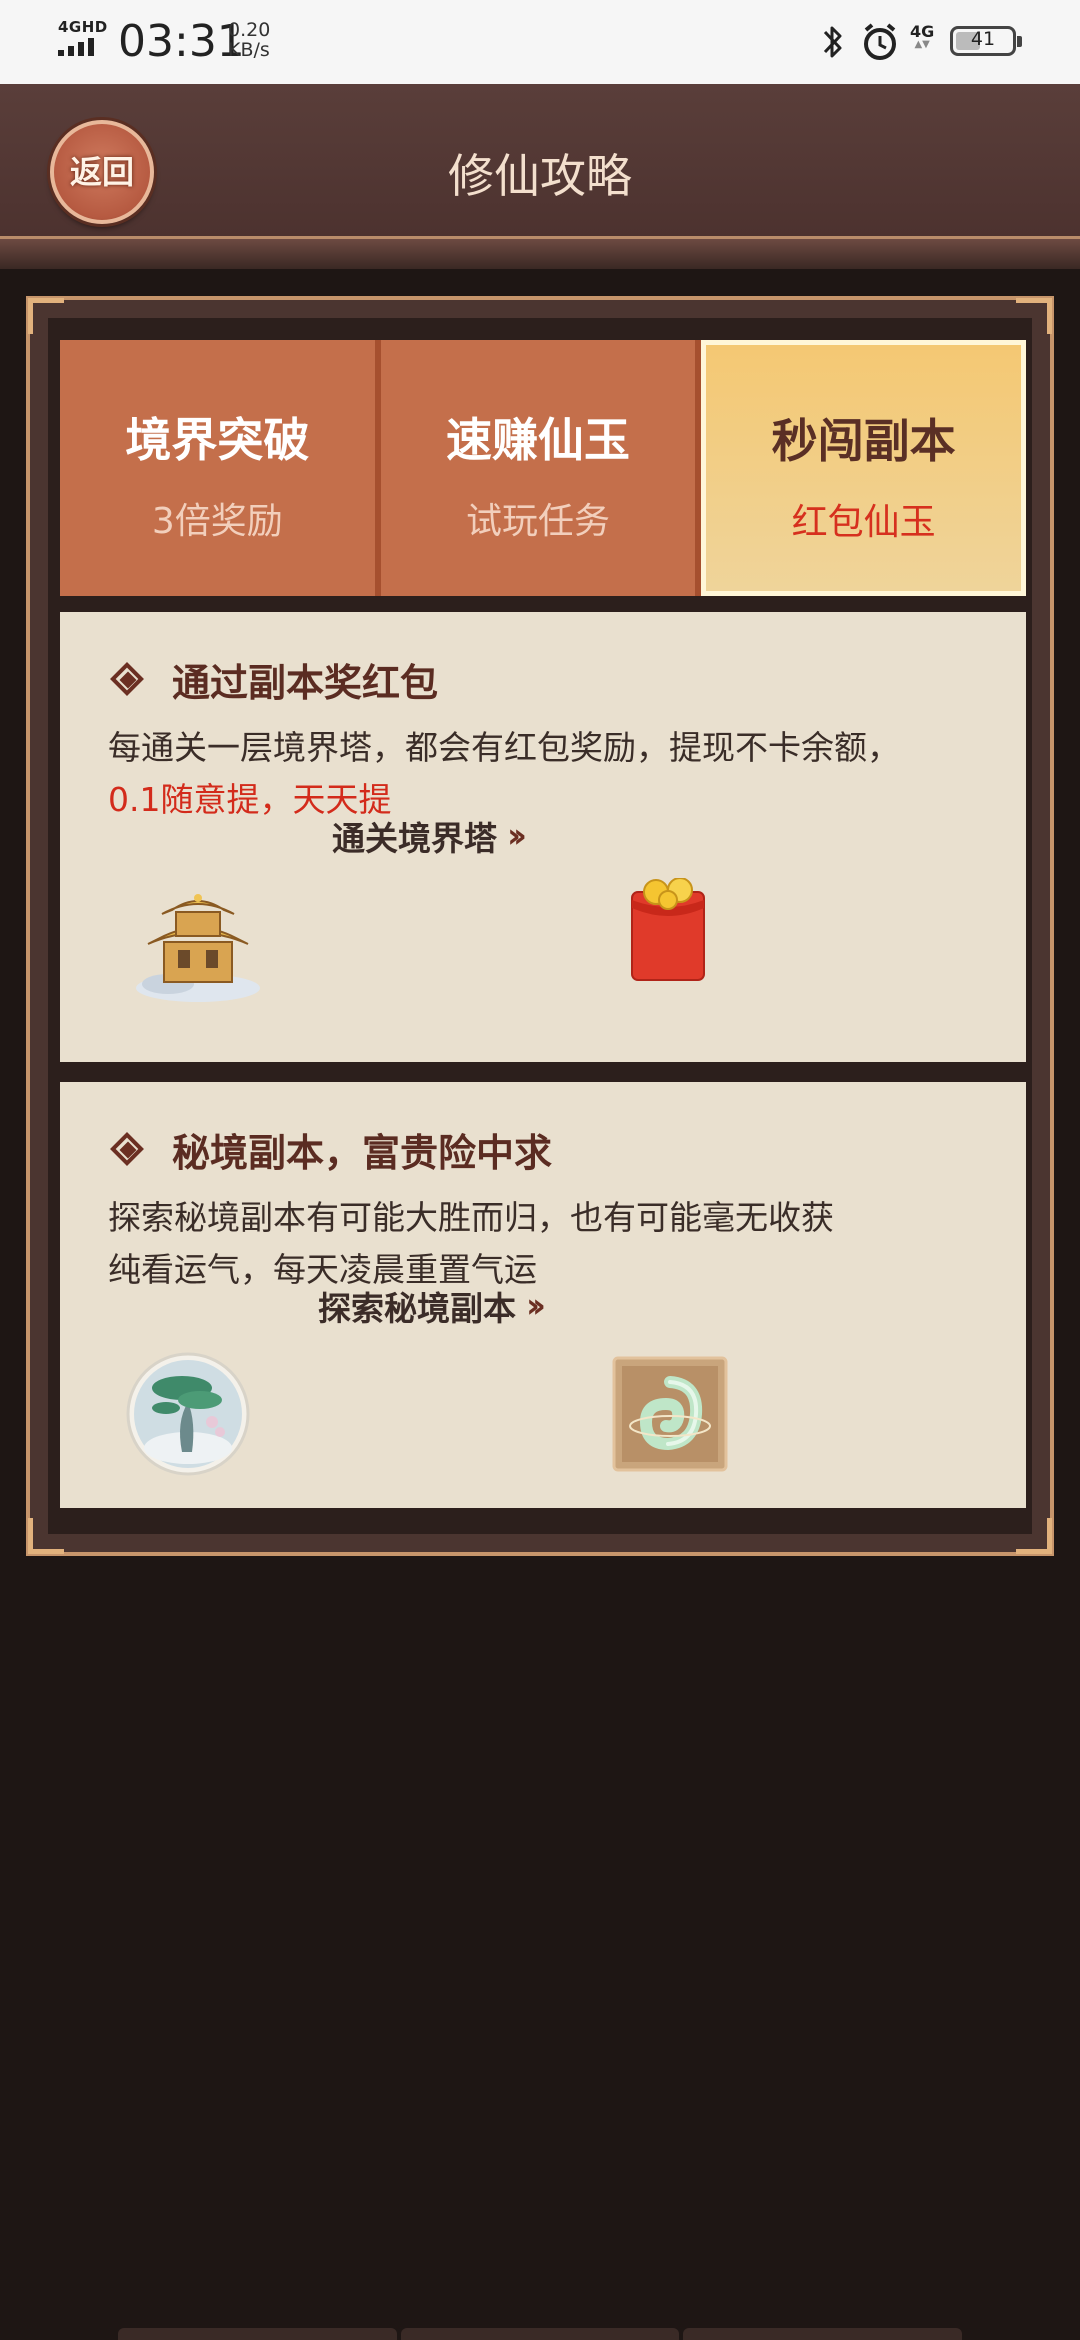  What do you see at coordinates (305, 683) in the screenshot?
I see `card-title: 通过副本奖红包` at bounding box center [305, 683].